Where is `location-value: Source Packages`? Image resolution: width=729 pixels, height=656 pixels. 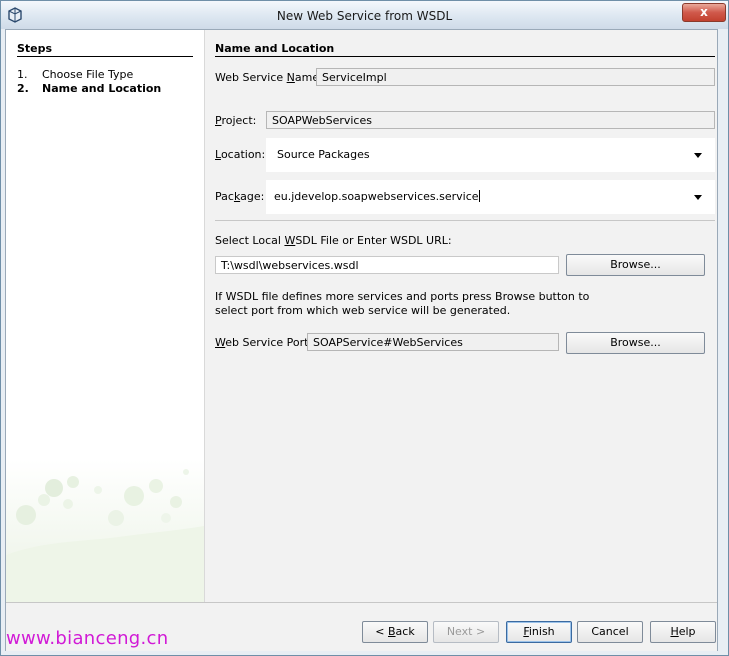
location-value: Source Packages is located at coordinates (323, 154).